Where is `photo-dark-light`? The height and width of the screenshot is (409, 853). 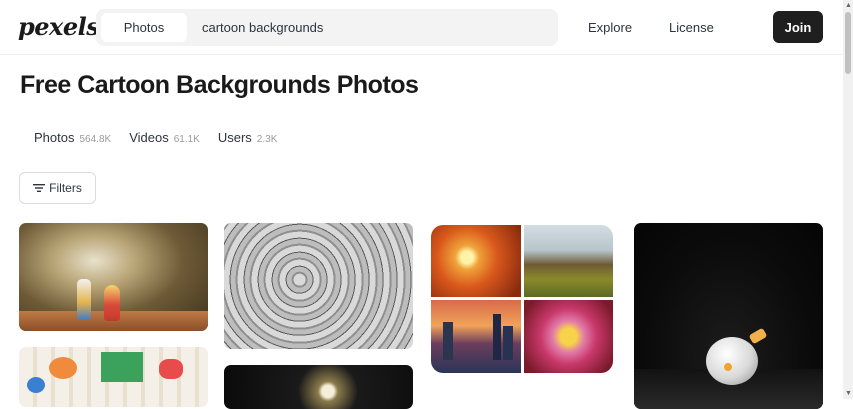
photo-dark-light is located at coordinates (318, 387).